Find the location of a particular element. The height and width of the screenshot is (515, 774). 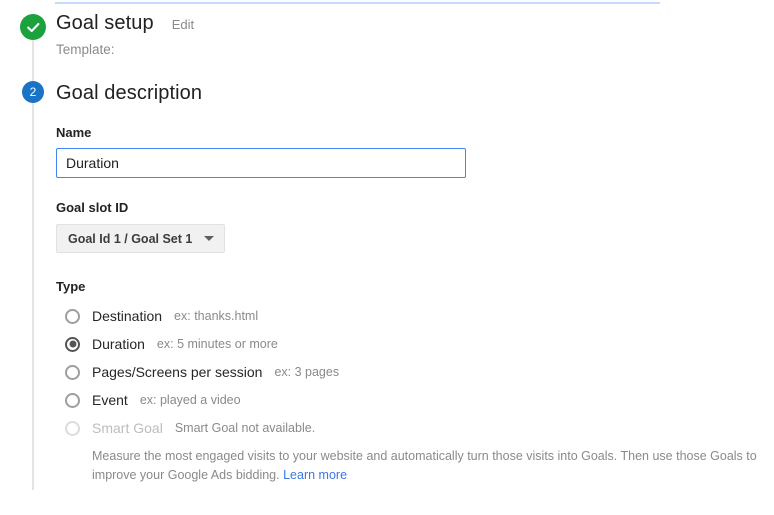

type-option-example: ex: played a video is located at coordinates (190, 400).